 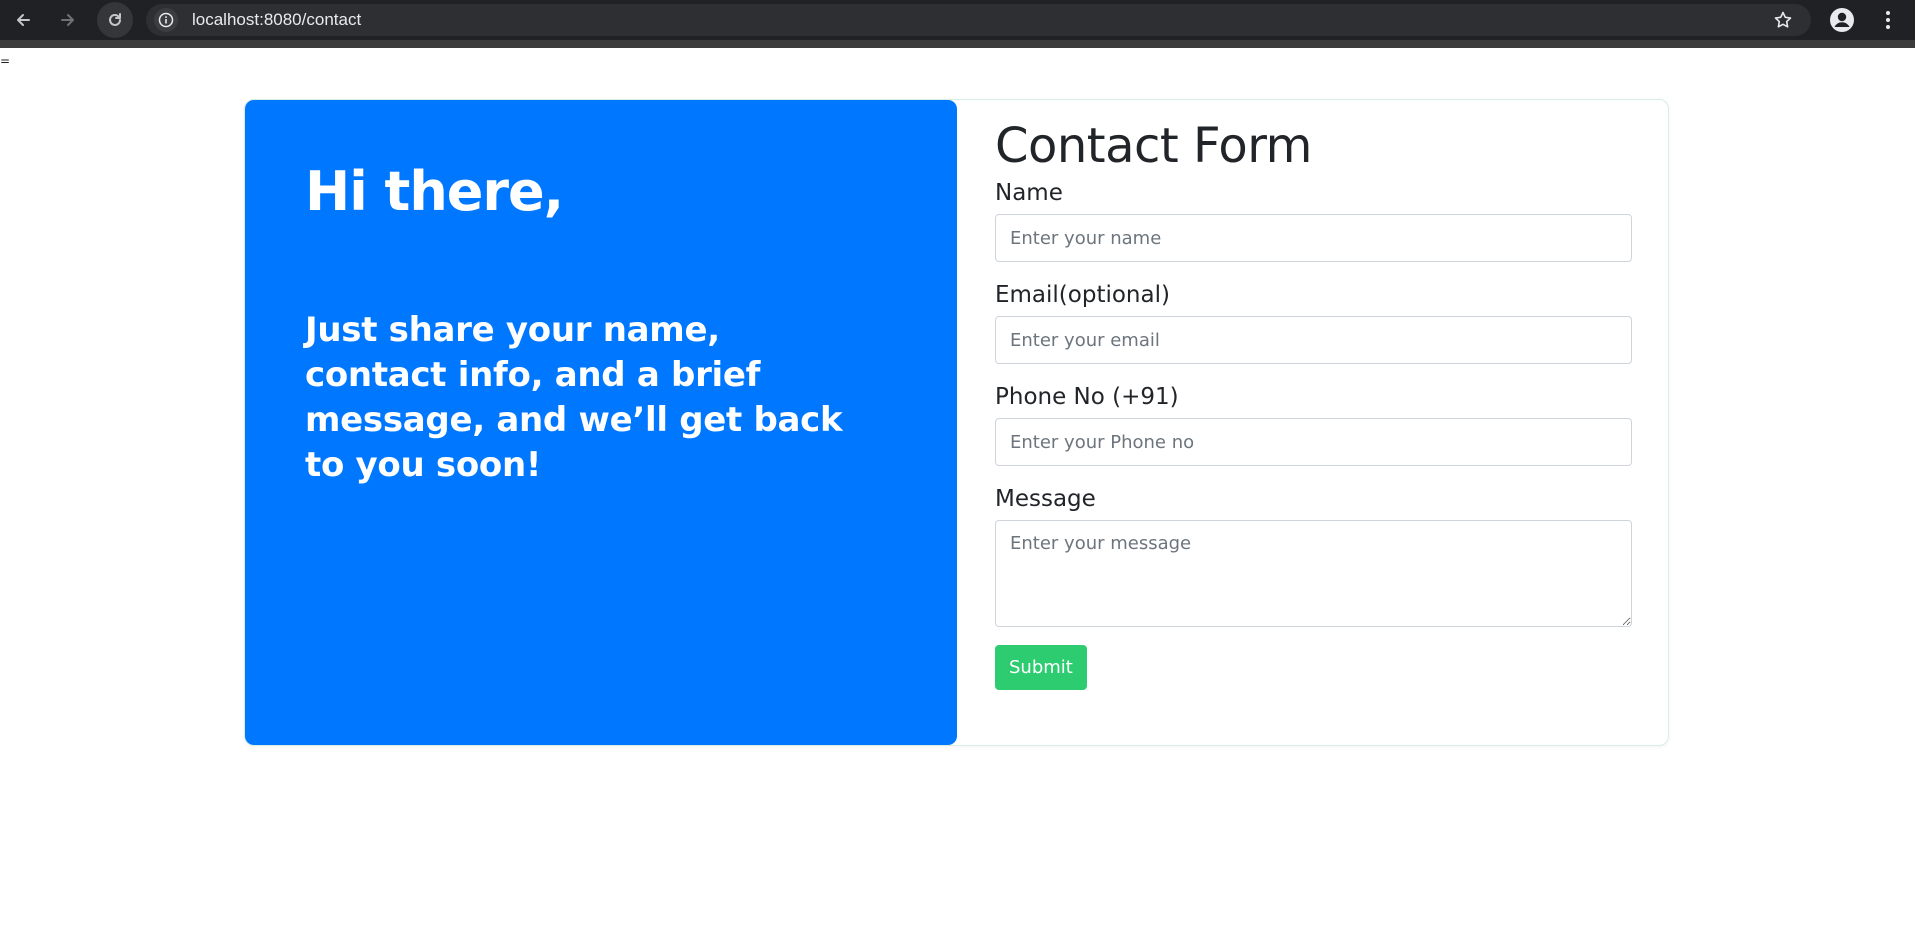 I want to click on email-field-group: Email(optional), so click(x=1315, y=322).